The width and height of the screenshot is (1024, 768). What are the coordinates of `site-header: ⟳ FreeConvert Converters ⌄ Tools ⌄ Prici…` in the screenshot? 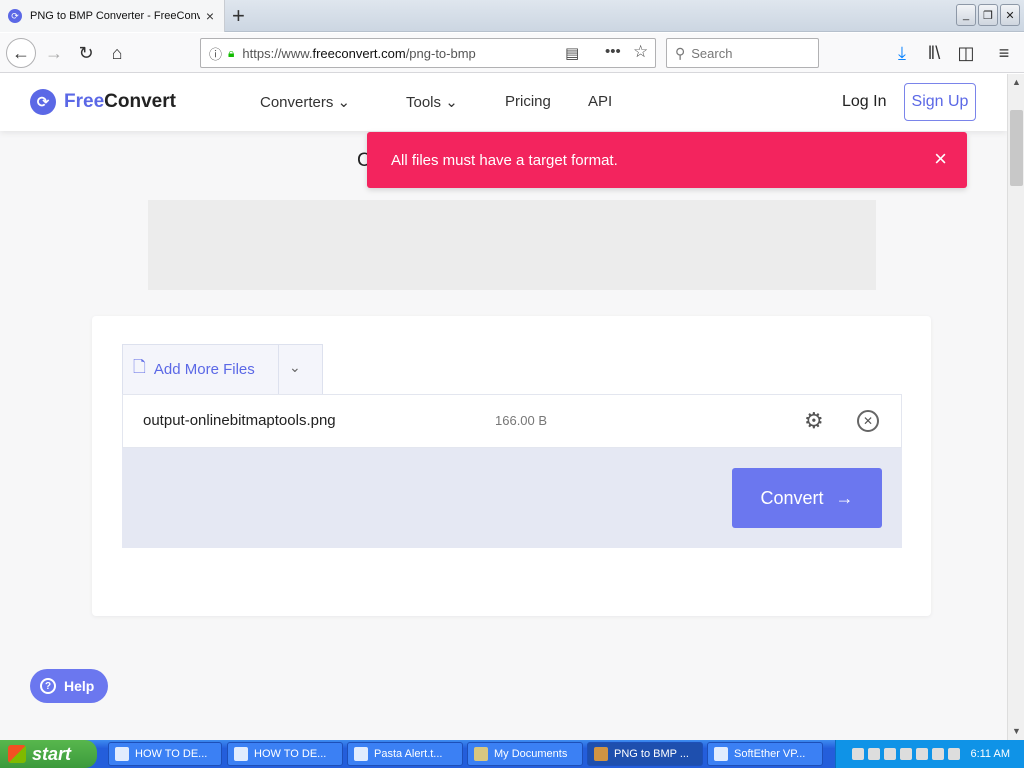 It's located at (503, 102).